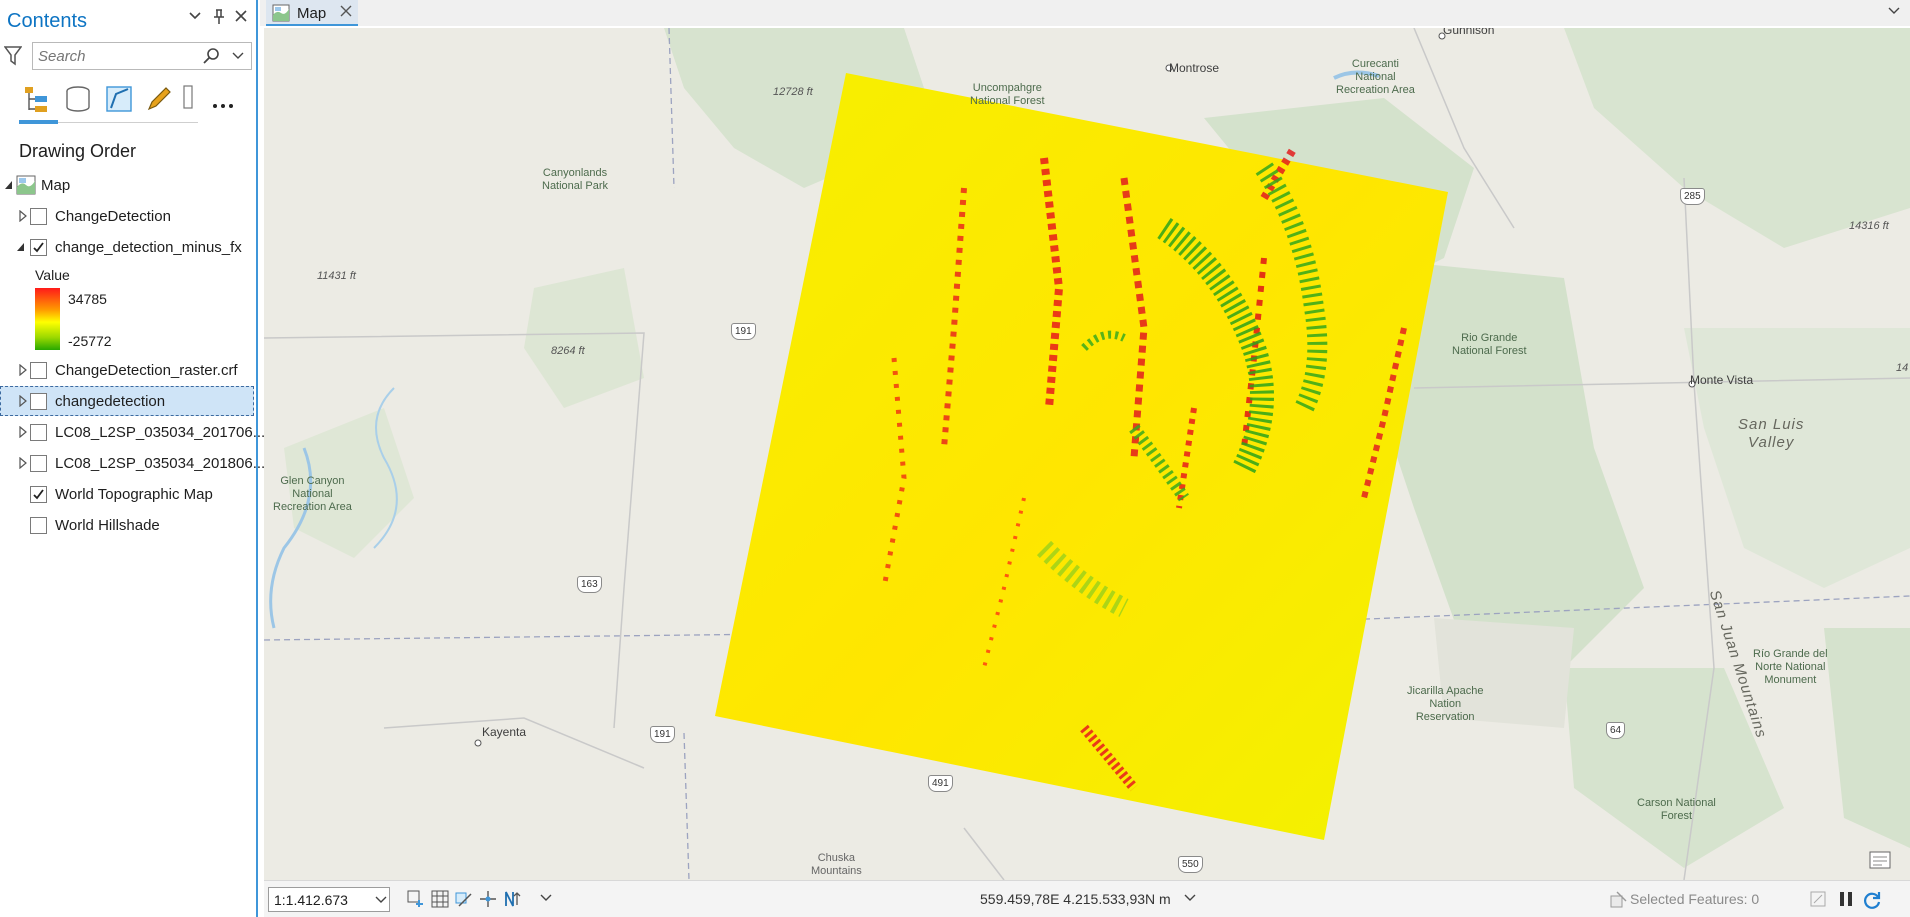  I want to click on layer-row-world-topographic-map: World Topographic Map, so click(127, 494).